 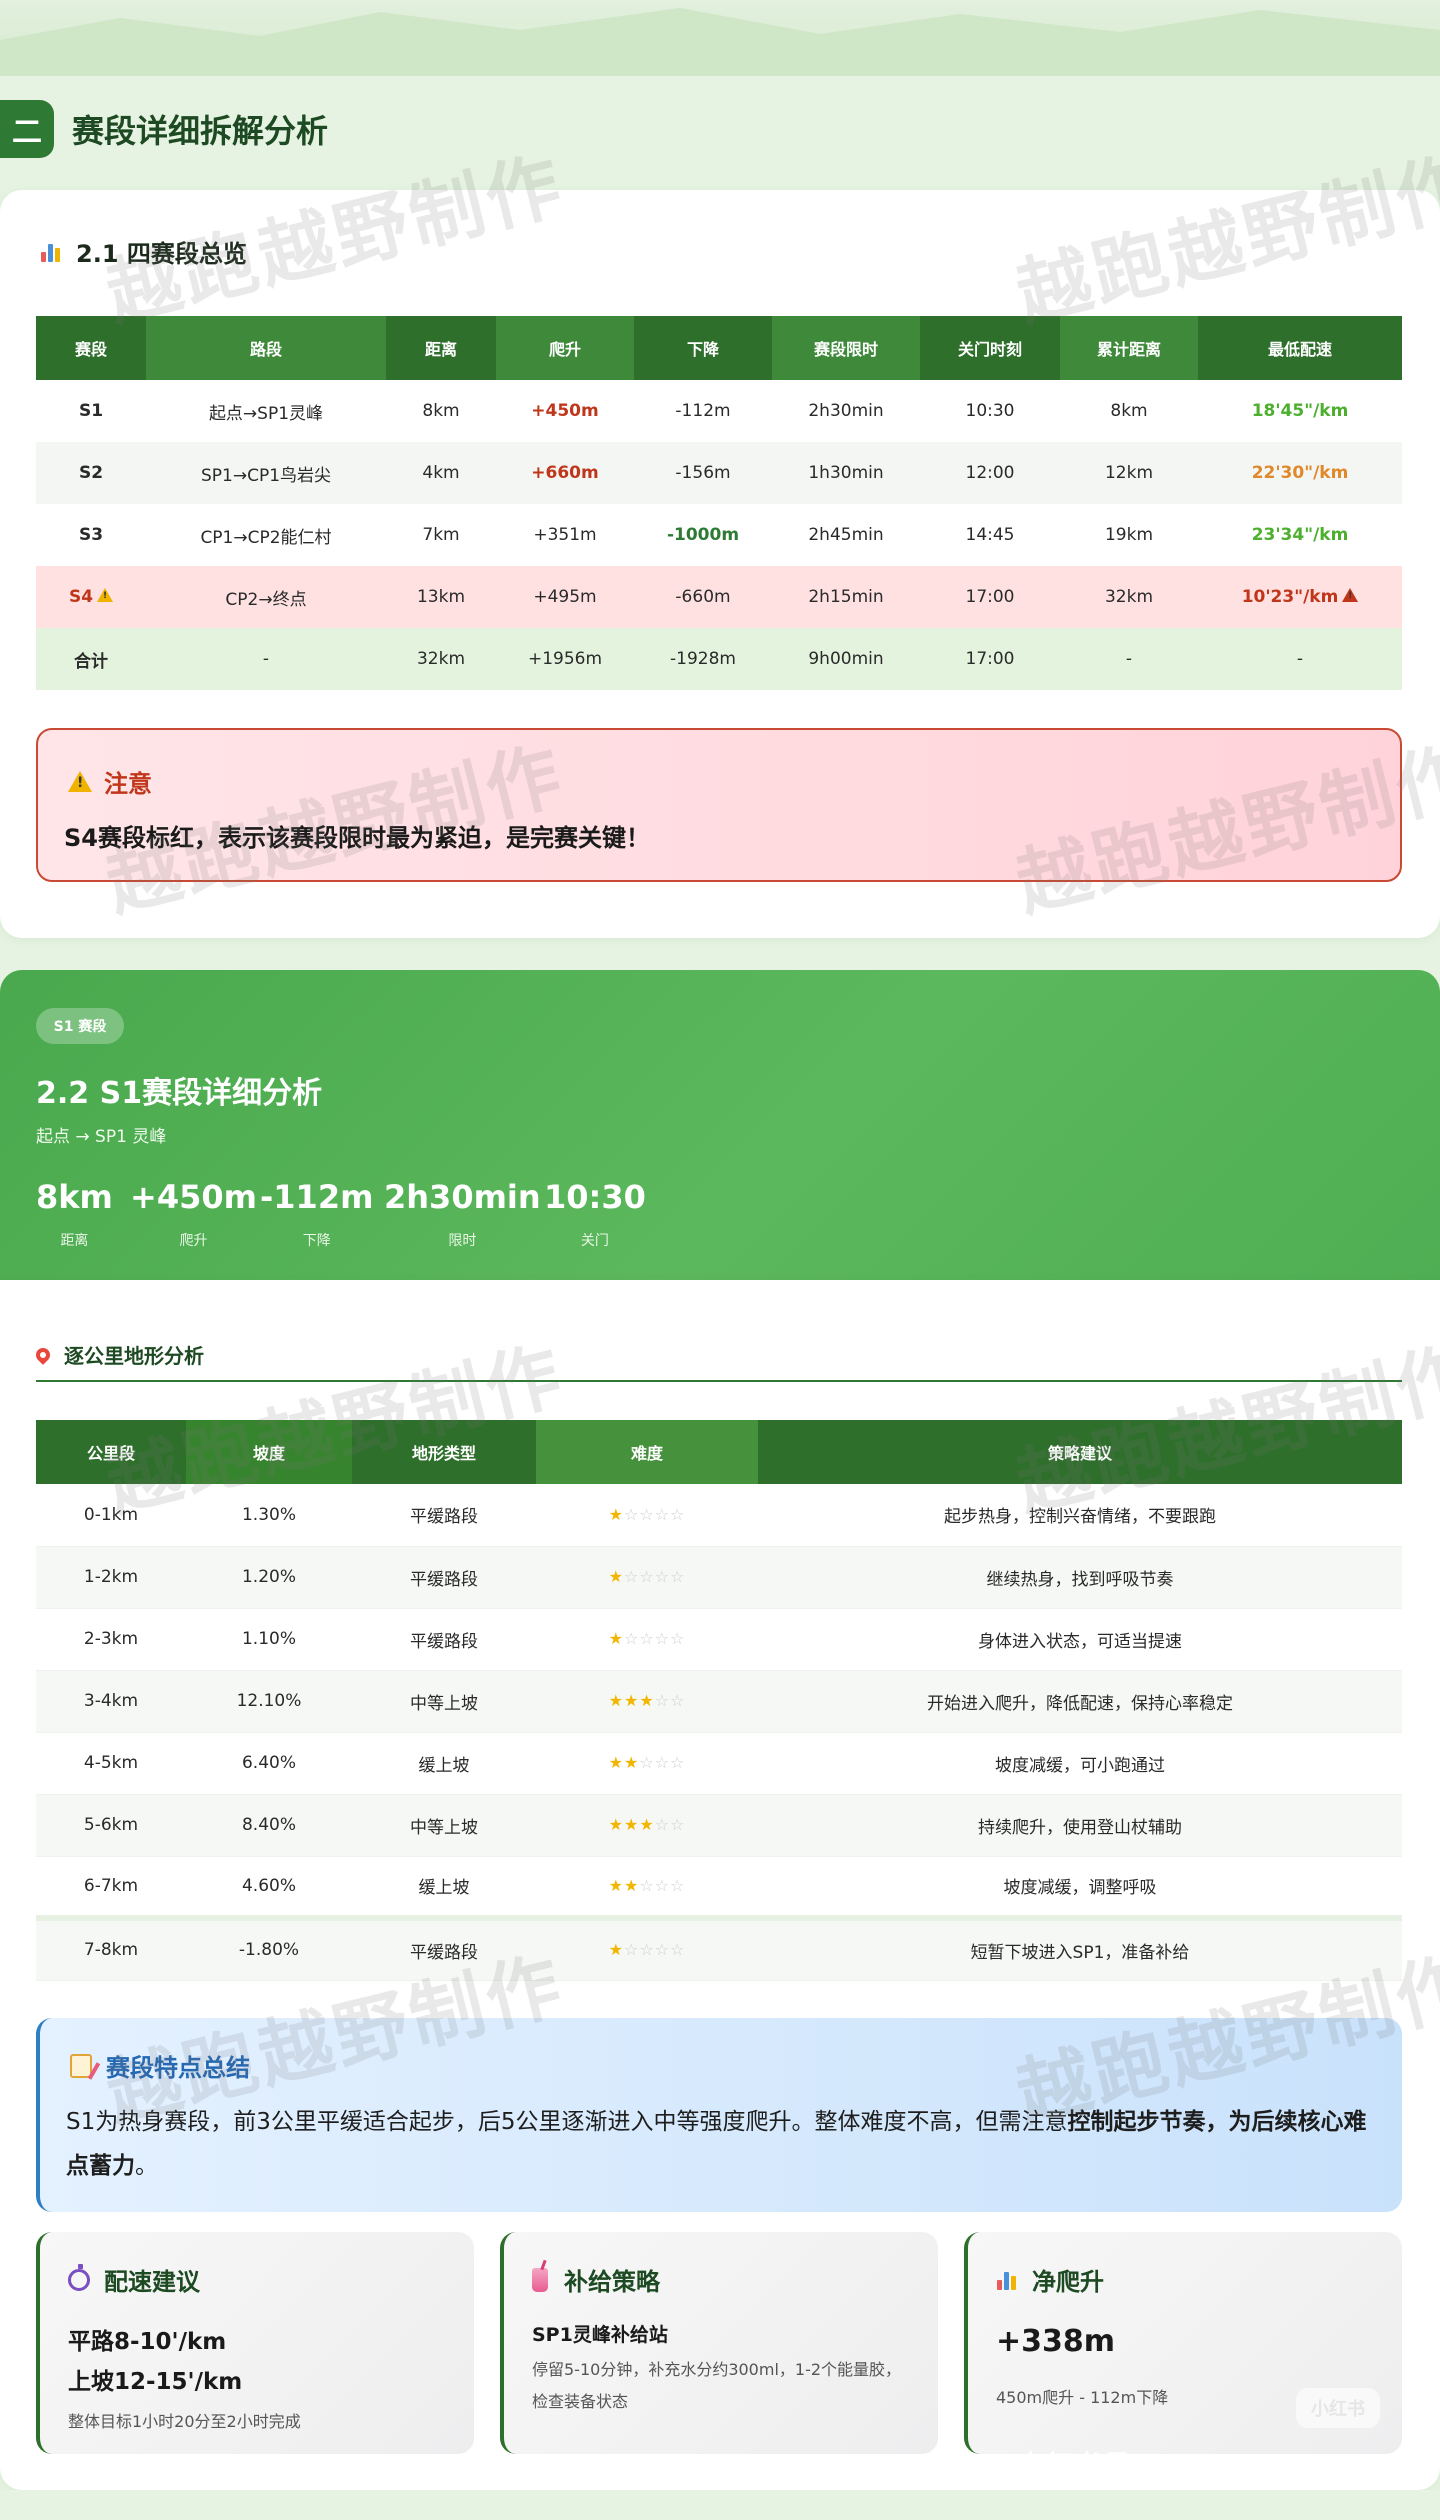 I want to click on cell-km: 3-4km, so click(x=111, y=1701).